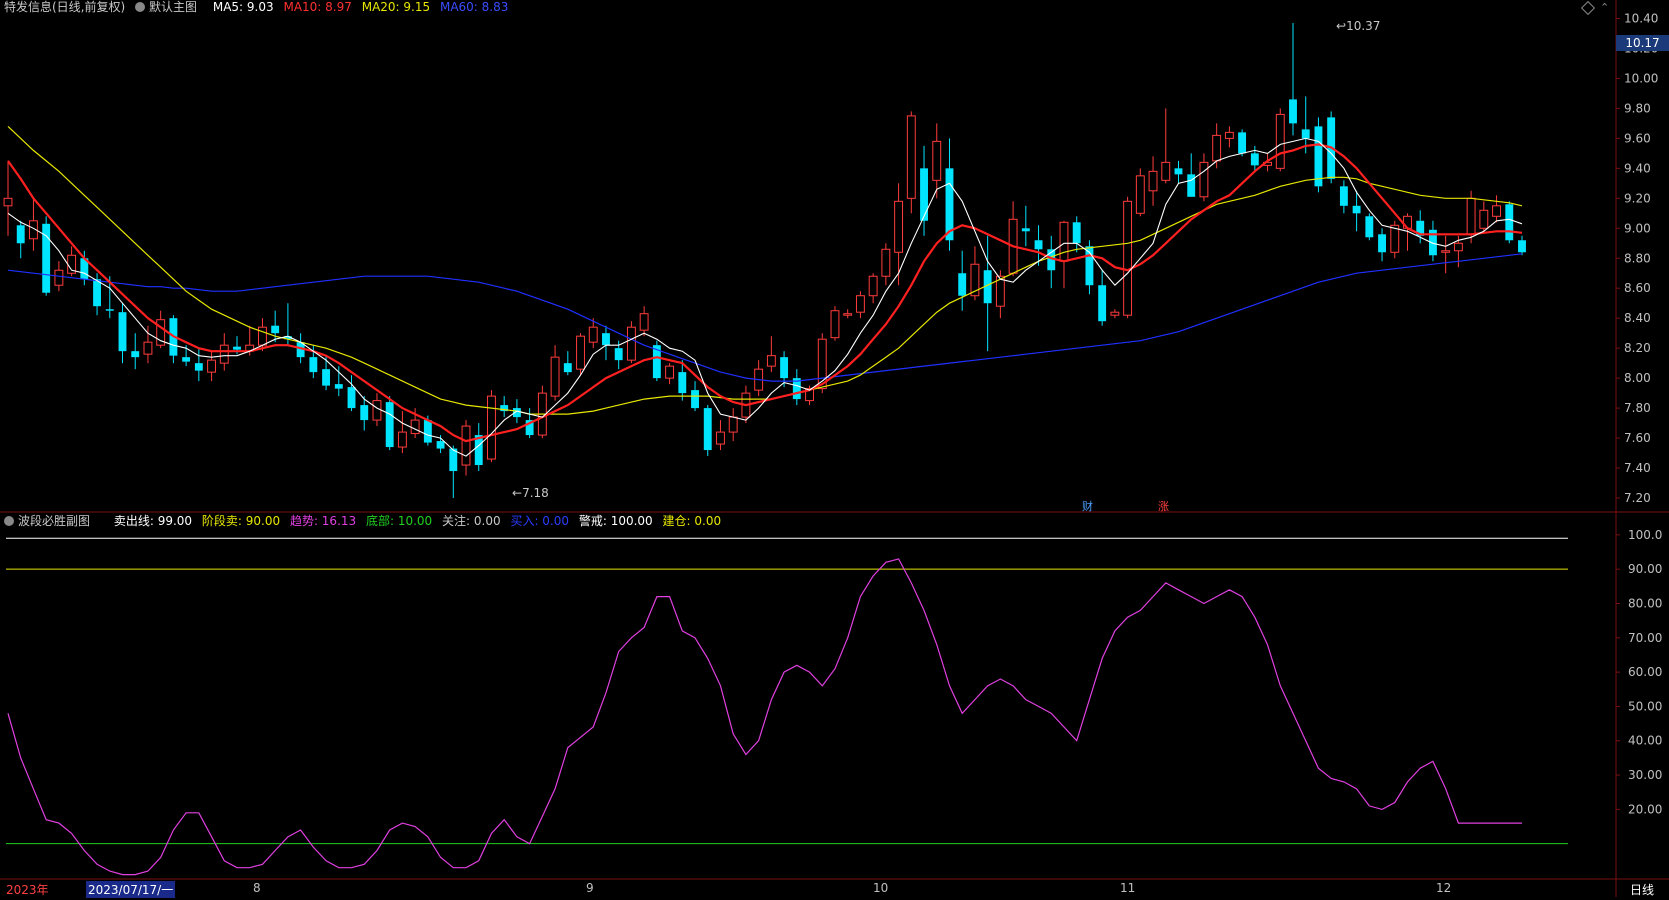 The image size is (1669, 900). What do you see at coordinates (399, 521) in the screenshot?
I see `bottom-label: 底部: 10.00` at bounding box center [399, 521].